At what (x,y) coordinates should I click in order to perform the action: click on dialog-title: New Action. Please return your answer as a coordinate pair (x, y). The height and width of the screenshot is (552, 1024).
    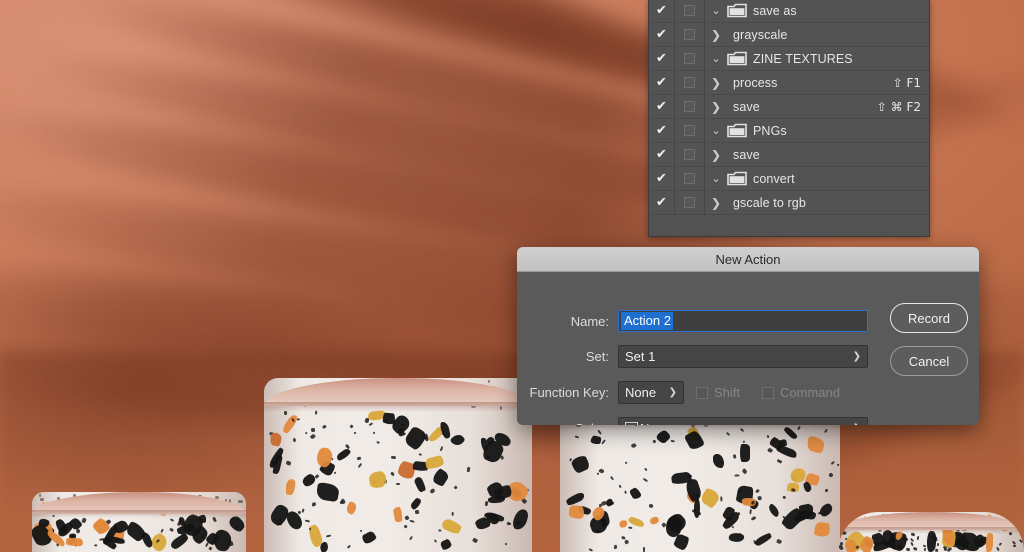
    Looking at the image, I should click on (748, 259).